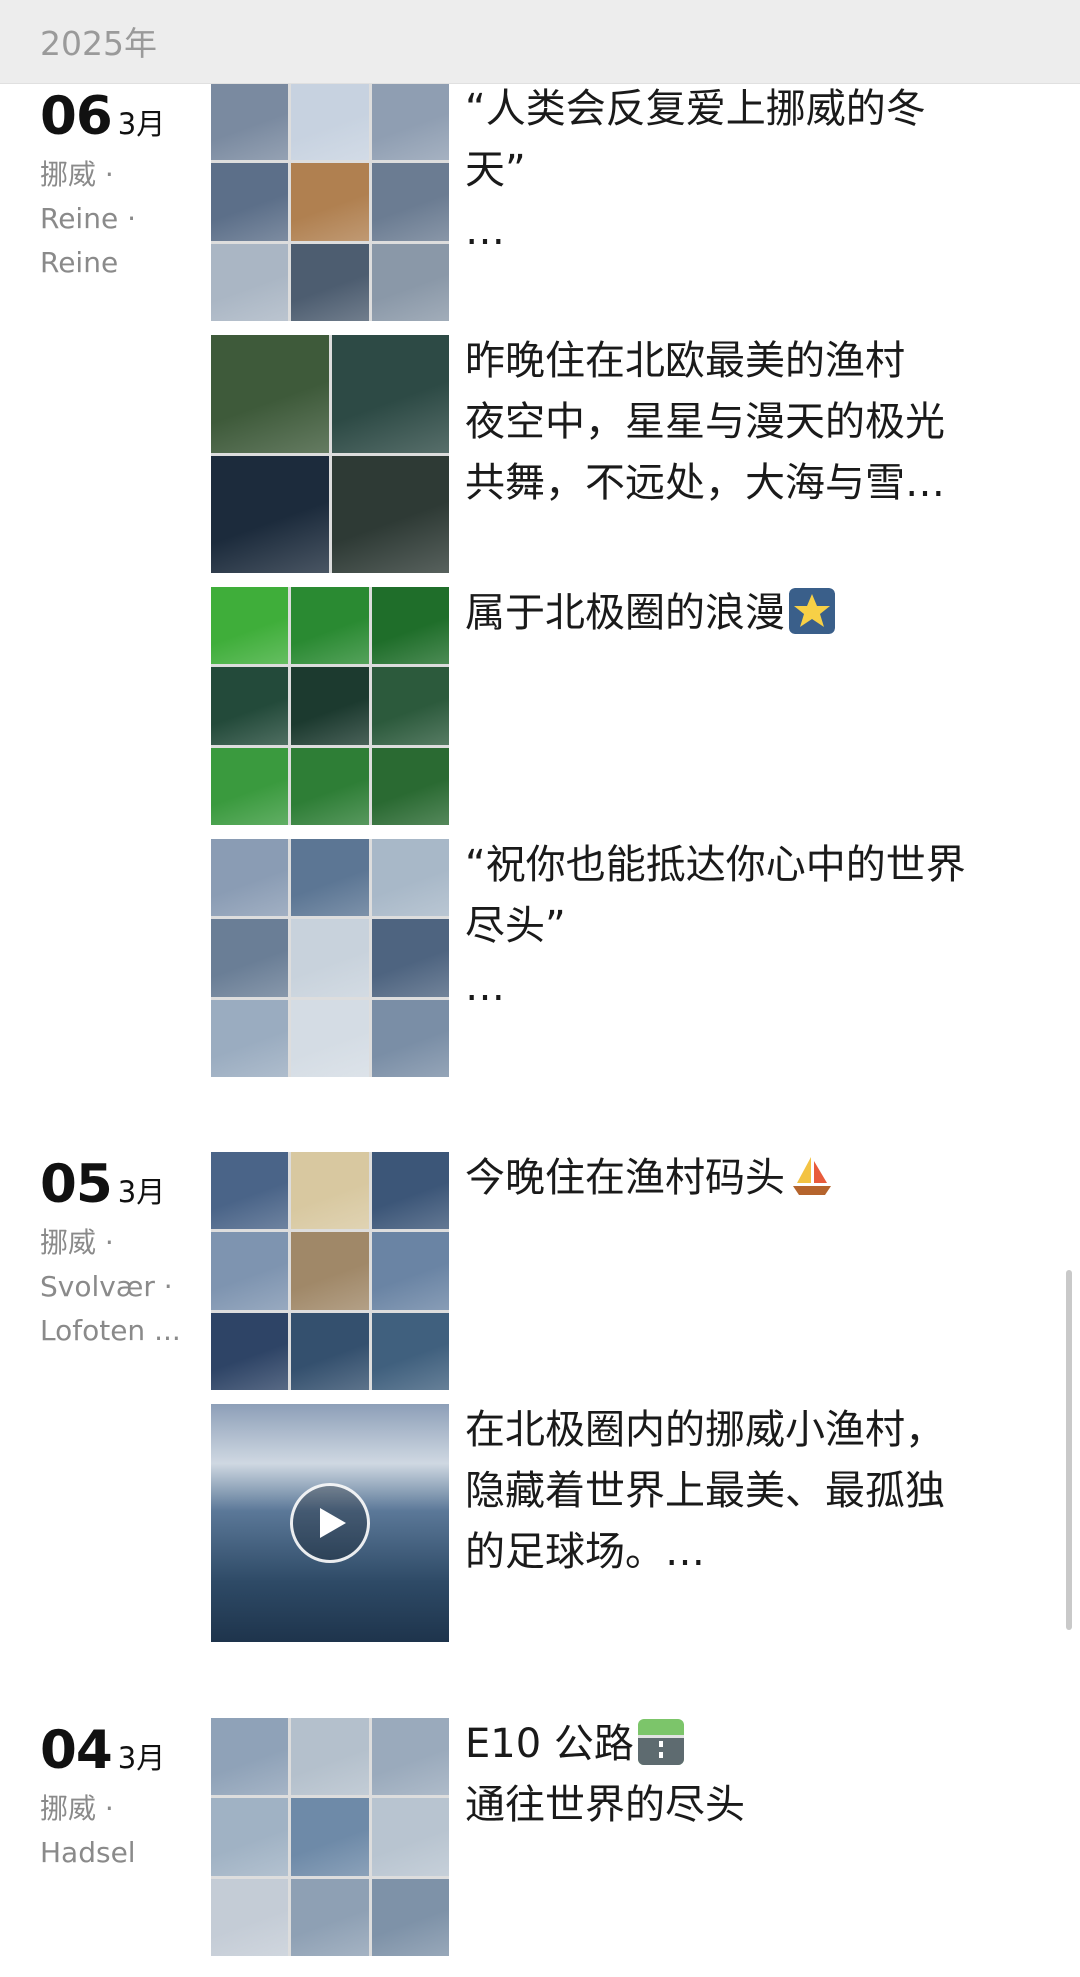  Describe the element at coordinates (88, 1852) in the screenshot. I see `location-line: Hadsel` at that location.